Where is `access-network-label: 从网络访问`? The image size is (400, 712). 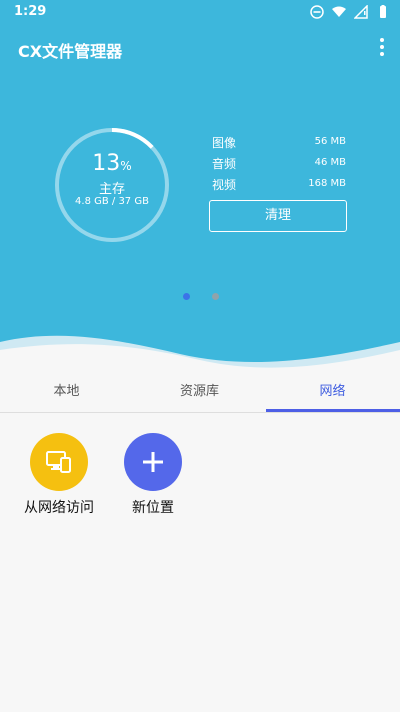 access-network-label: 从网络访问 is located at coordinates (59, 508).